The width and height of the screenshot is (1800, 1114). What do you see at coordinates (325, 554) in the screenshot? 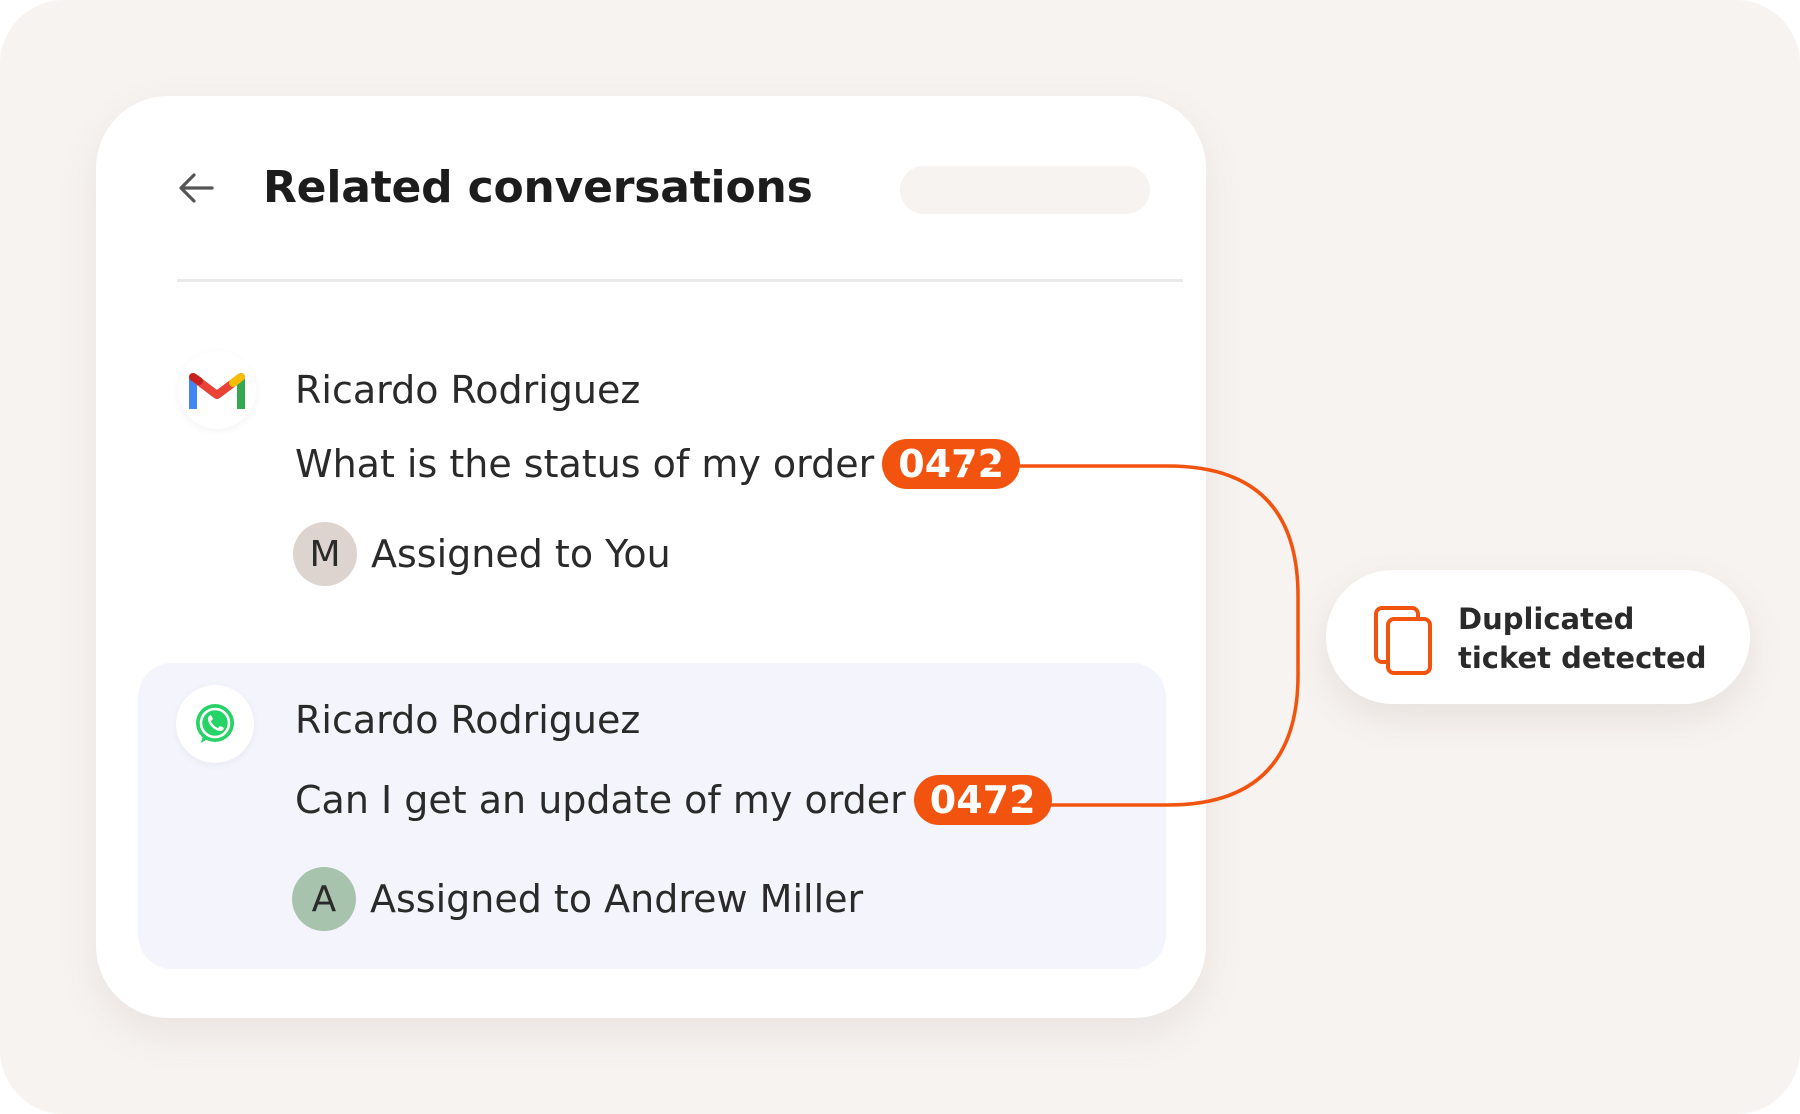
I see `avatar: M` at bounding box center [325, 554].